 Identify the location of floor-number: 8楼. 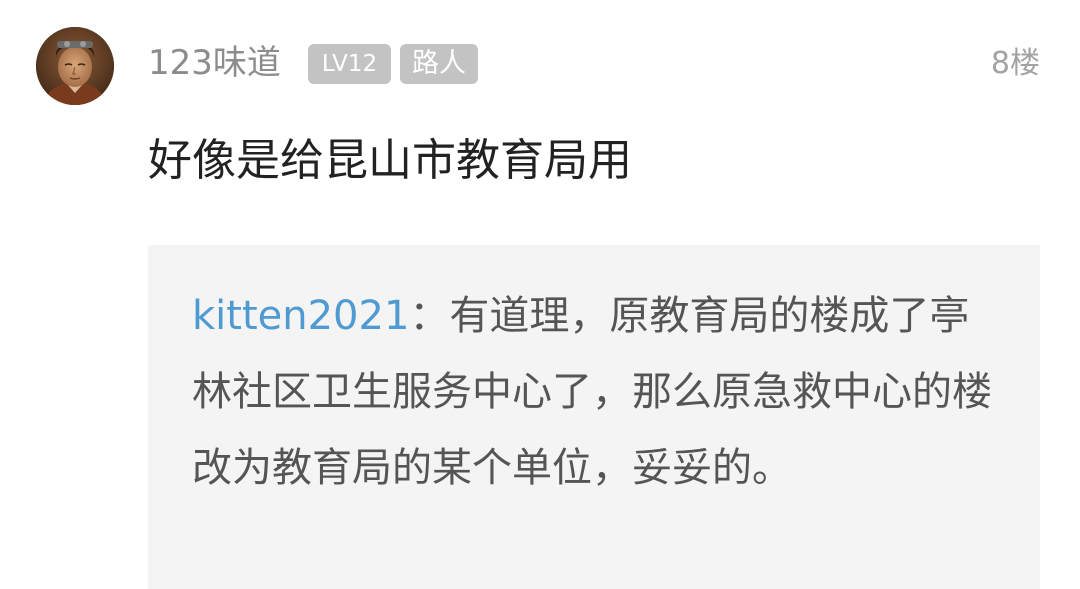
(1015, 63).